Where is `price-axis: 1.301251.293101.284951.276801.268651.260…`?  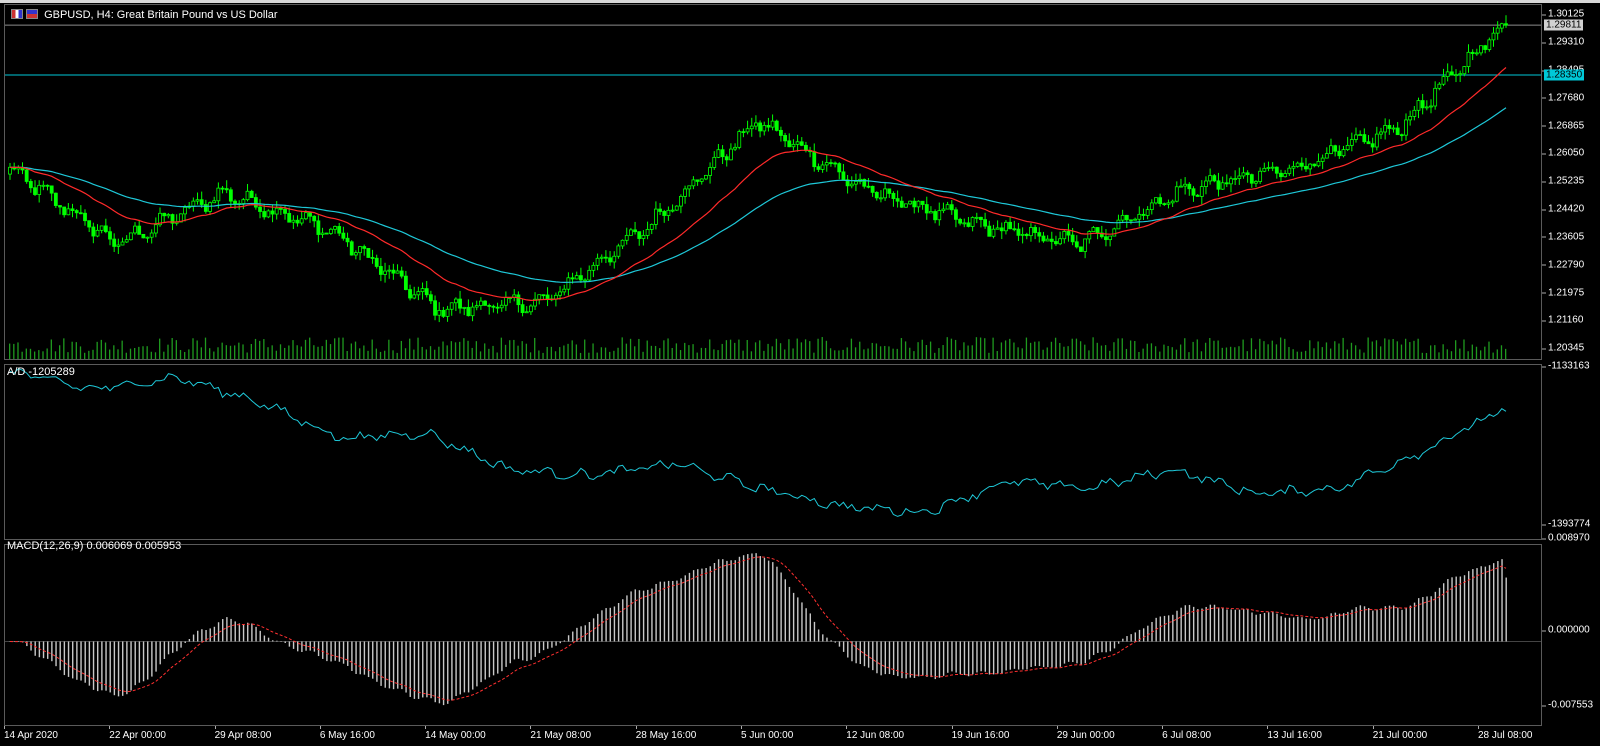 price-axis: 1.301251.293101.284951.276801.268651.260… is located at coordinates (1570, 182).